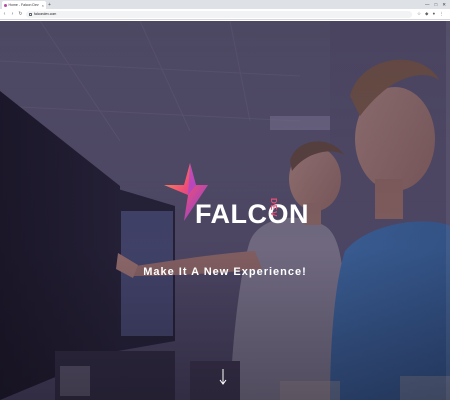 The height and width of the screenshot is (400, 450). I want to click on close-window-icon: ✕, so click(444, 5).